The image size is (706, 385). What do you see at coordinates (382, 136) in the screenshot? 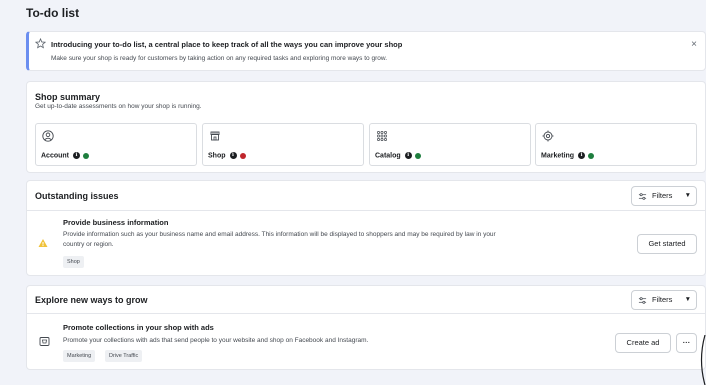
I see `grid-icon` at bounding box center [382, 136].